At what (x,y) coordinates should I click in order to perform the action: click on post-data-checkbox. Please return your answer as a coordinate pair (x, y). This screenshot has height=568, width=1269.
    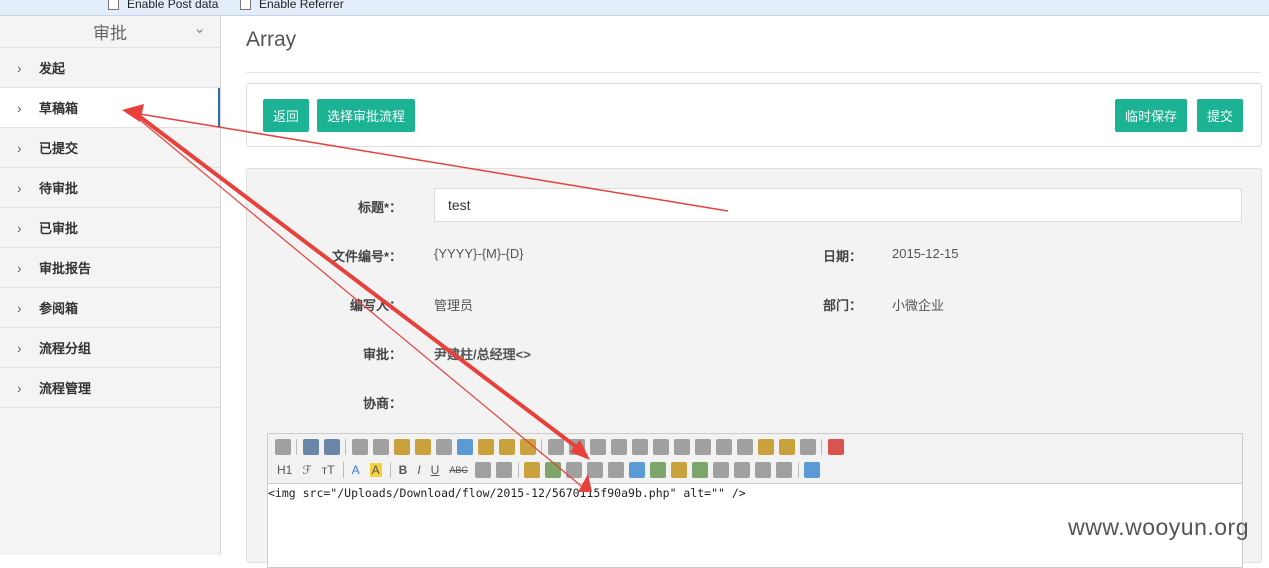
    Looking at the image, I should click on (113, 5).